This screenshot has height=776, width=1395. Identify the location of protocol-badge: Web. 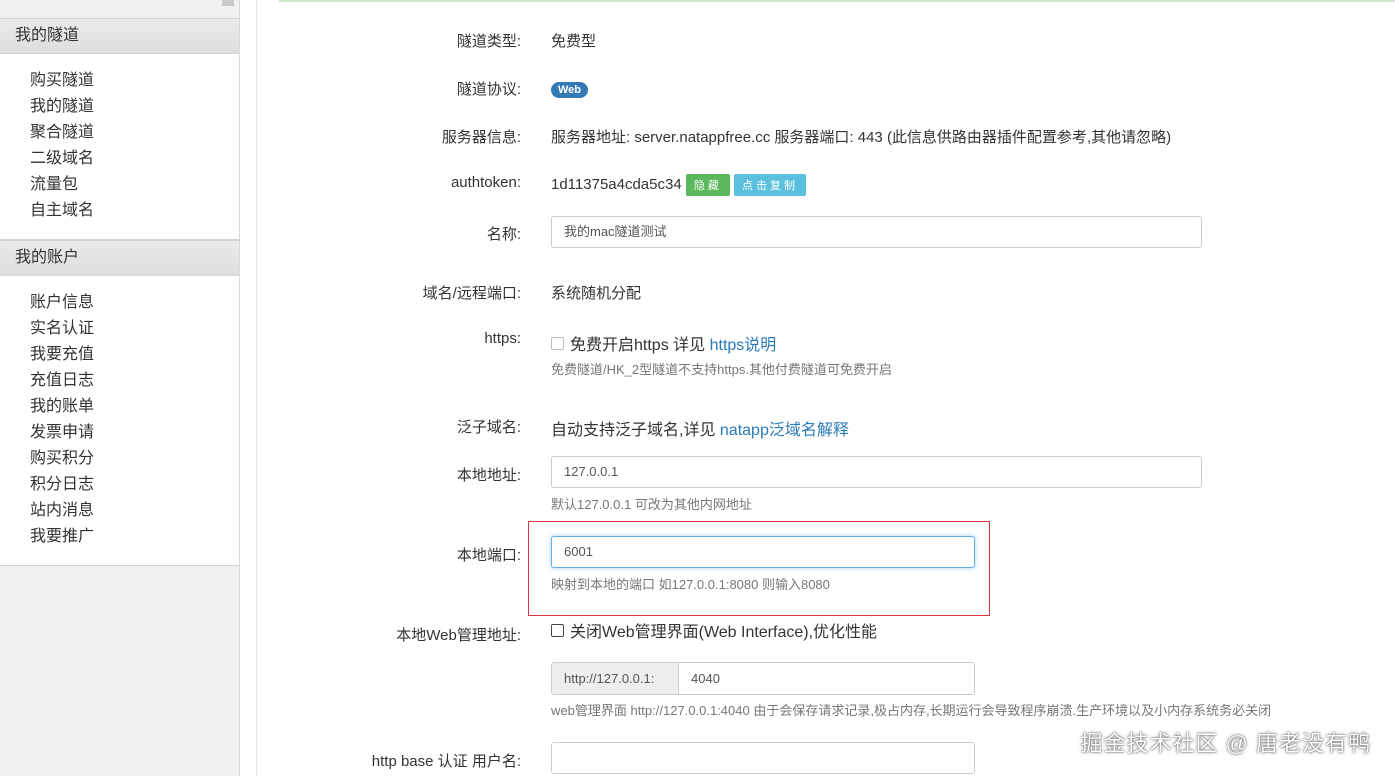
(570, 90).